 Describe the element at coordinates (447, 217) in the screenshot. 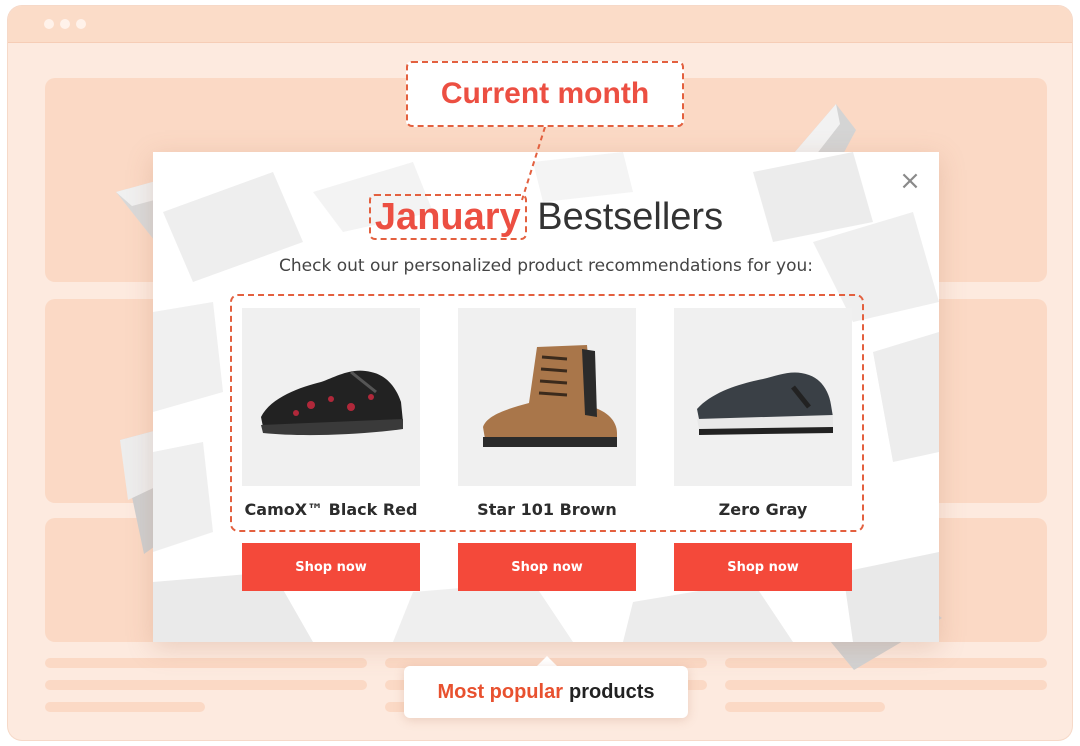

I see `headline-month: January` at that location.